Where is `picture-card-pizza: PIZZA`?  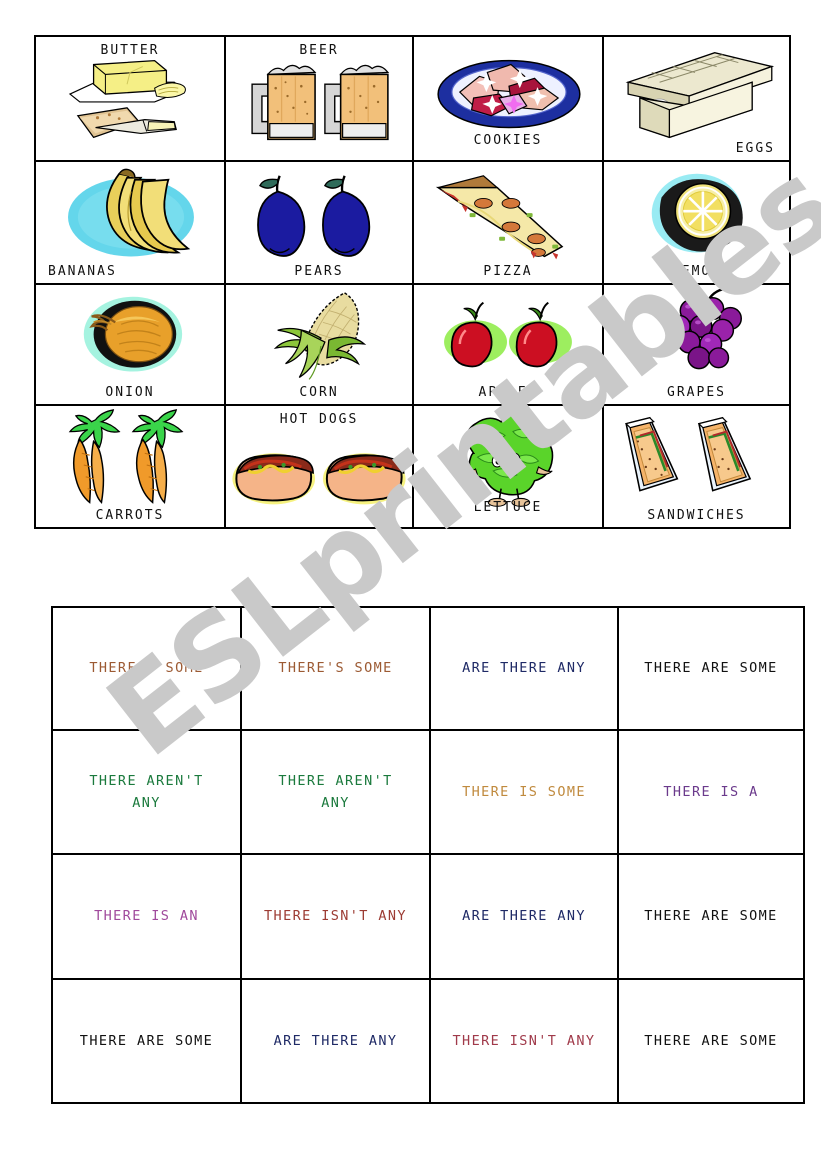 picture-card-pizza: PIZZA is located at coordinates (509, 223).